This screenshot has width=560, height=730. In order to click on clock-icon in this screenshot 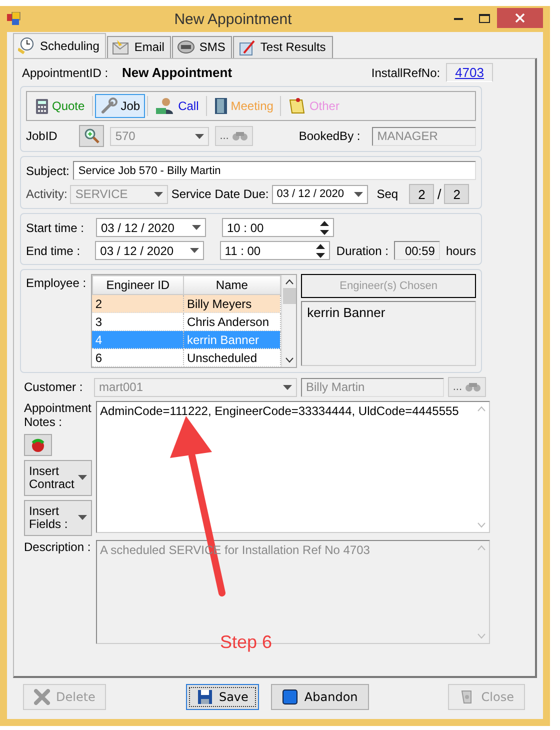, I will do `click(27, 45)`.